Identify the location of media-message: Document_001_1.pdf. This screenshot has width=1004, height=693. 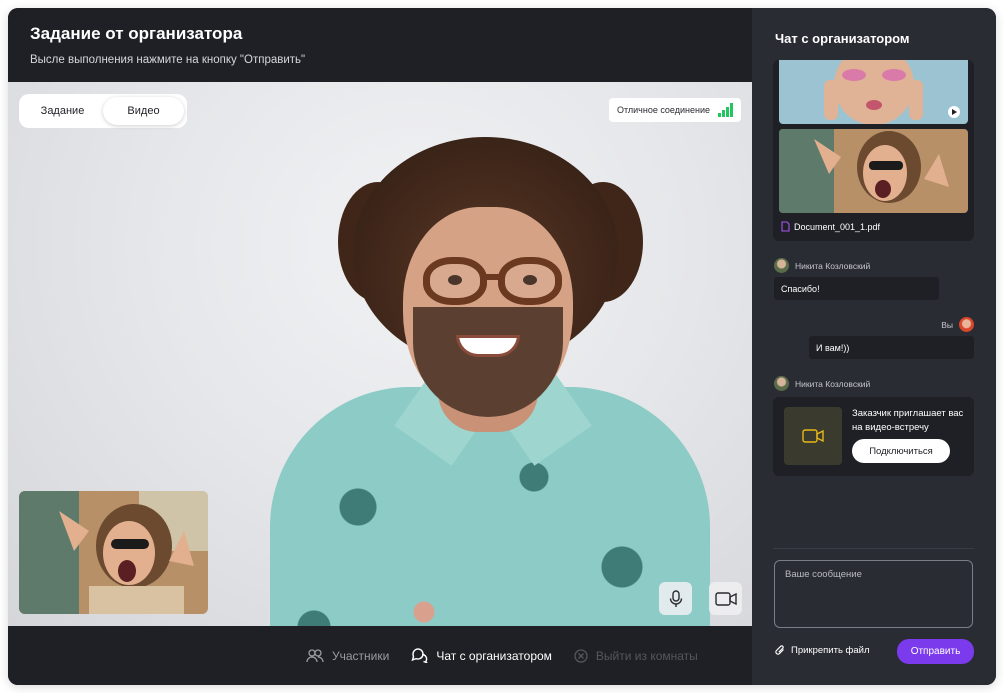
(873, 150).